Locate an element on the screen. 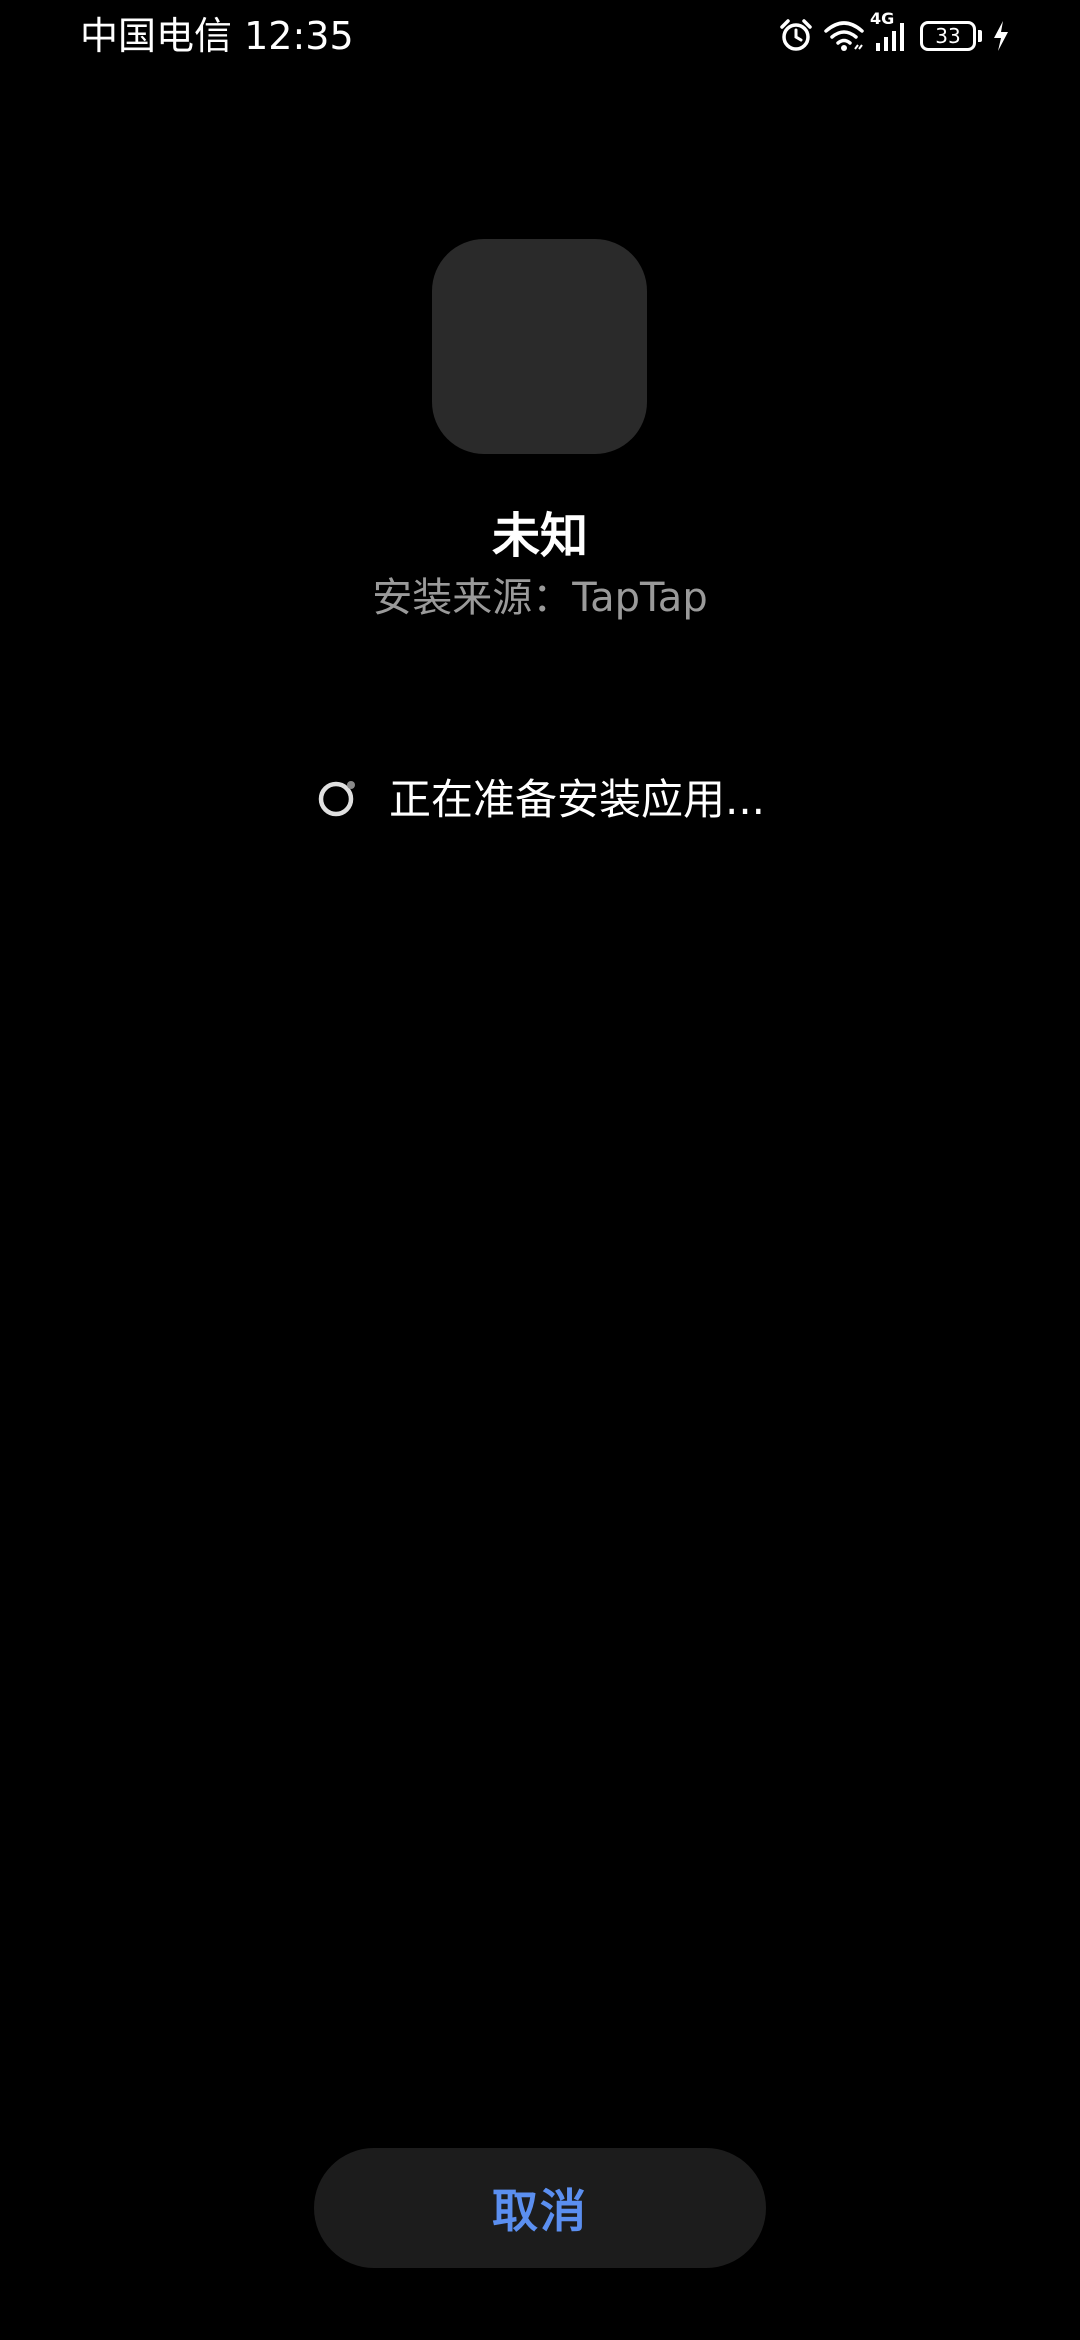 Image resolution: width=1080 pixels, height=2340 pixels. charging-icon is located at coordinates (1001, 36).